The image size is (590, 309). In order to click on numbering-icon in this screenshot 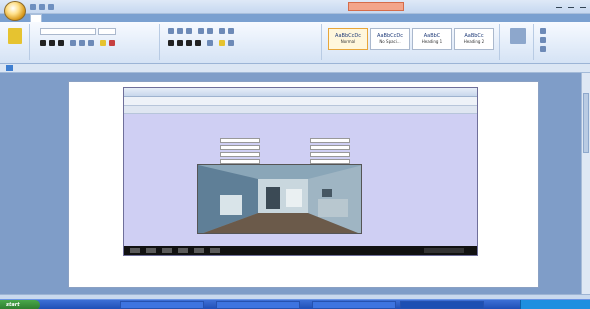, I will do `click(180, 31)`.